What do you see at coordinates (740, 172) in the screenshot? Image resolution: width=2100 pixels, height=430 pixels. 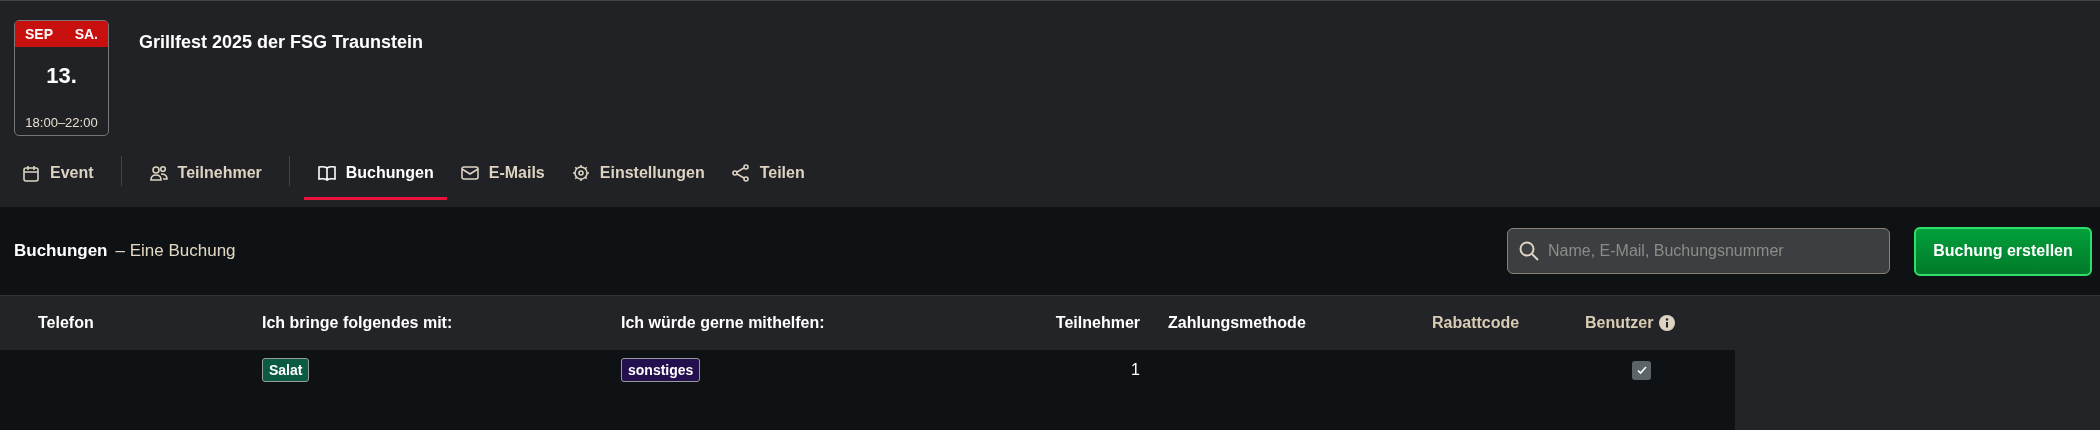 I see `share-icon` at bounding box center [740, 172].